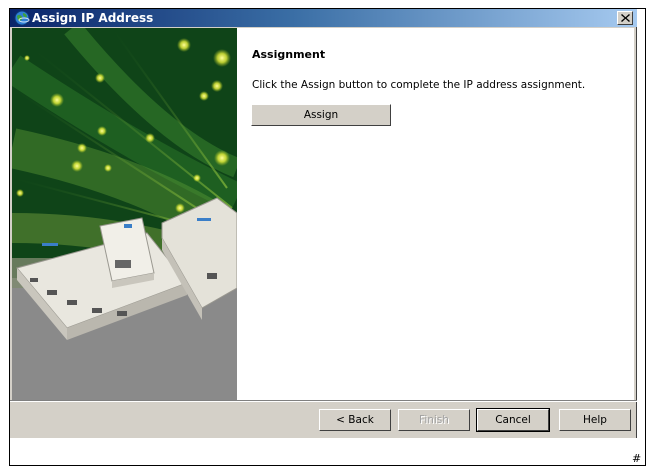  Describe the element at coordinates (22, 18) in the screenshot. I see `globe-icon` at that location.